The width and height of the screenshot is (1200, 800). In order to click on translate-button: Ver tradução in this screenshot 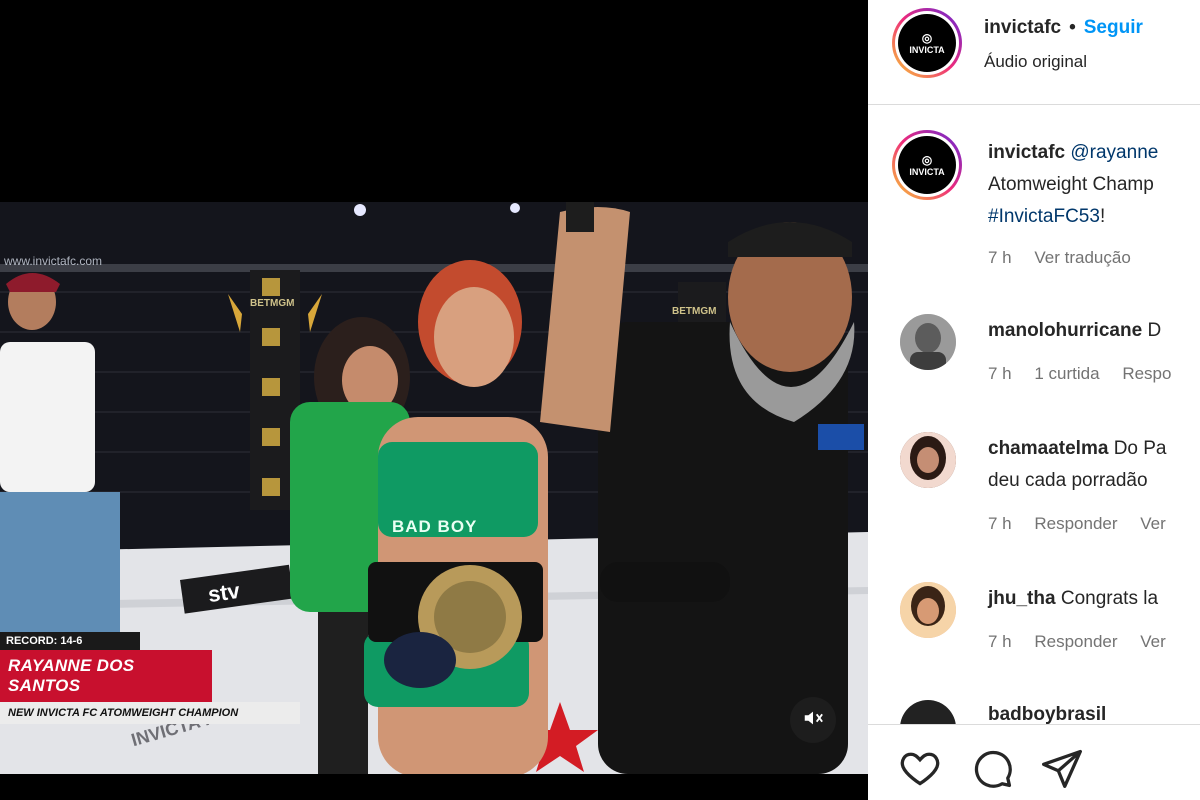, I will do `click(1082, 257)`.